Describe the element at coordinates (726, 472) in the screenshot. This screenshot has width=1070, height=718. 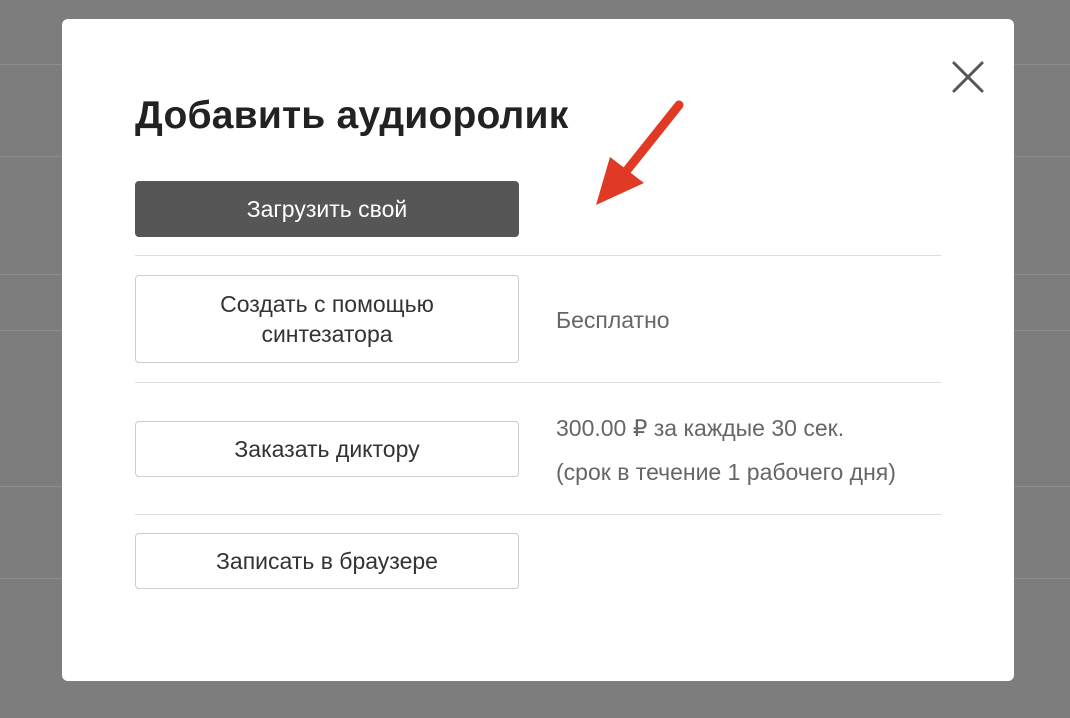
I see `announcer-deadline-note: (срок в течение 1 рабочего дня)` at that location.